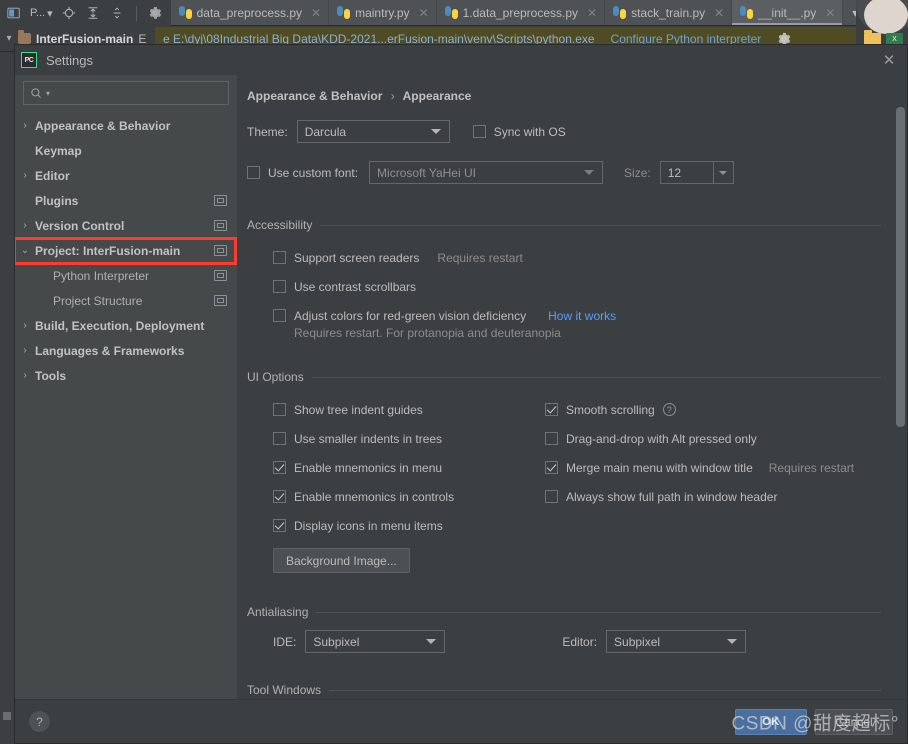 The image size is (908, 744). What do you see at coordinates (409, 409) in the screenshot?
I see `ui-option-row: Show tree indent guides` at bounding box center [409, 409].